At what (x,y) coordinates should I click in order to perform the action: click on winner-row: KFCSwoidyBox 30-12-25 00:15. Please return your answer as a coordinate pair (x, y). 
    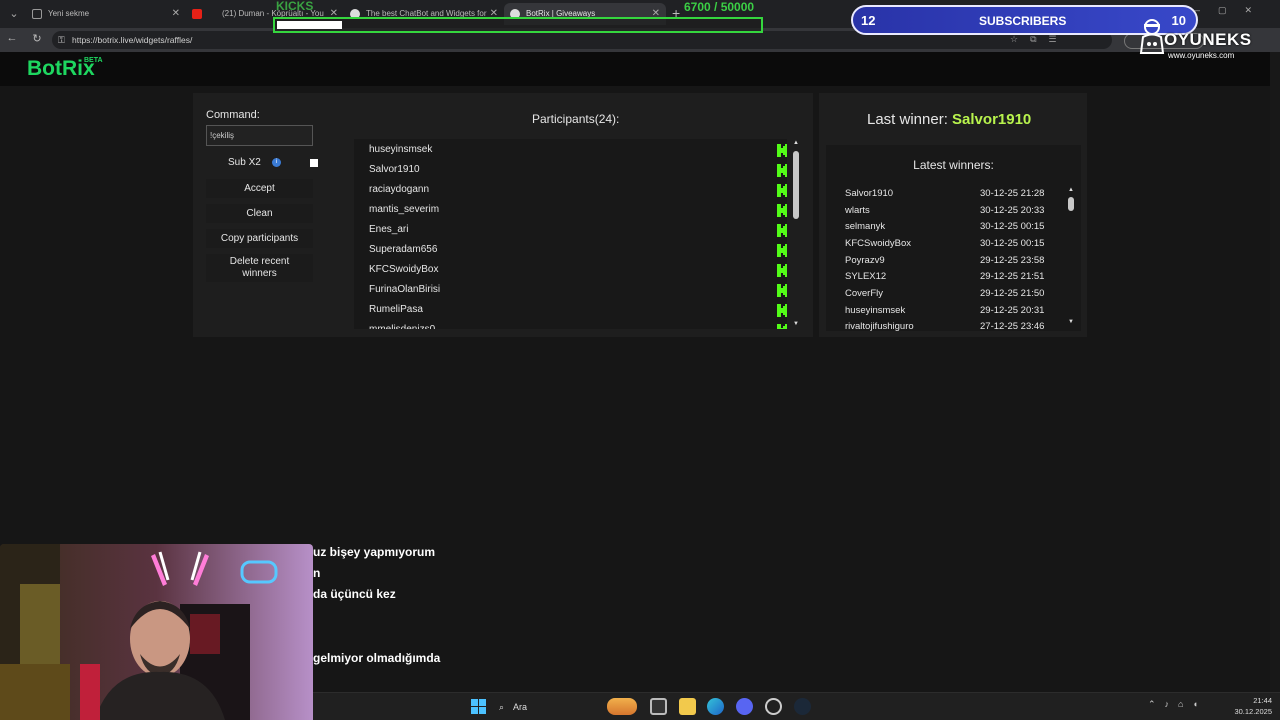
    Looking at the image, I should click on (950, 244).